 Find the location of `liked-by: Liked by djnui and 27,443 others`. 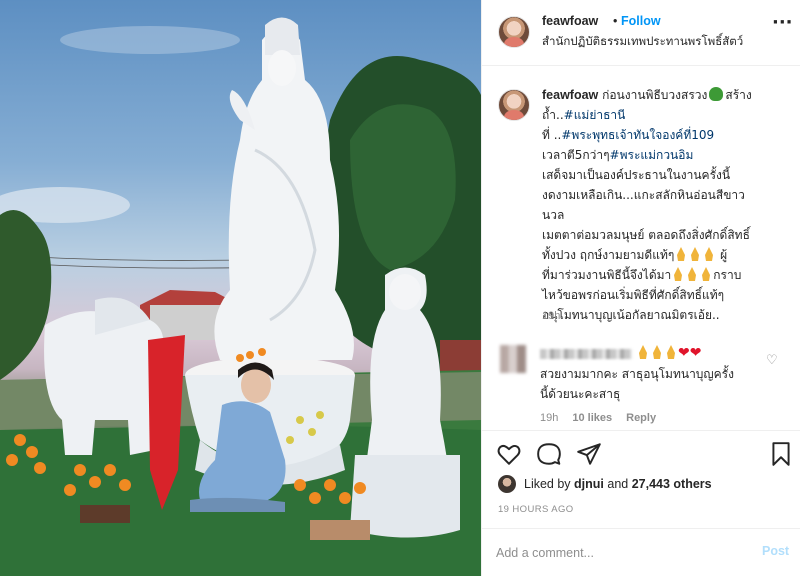

liked-by: Liked by djnui and 27,443 others is located at coordinates (605, 485).